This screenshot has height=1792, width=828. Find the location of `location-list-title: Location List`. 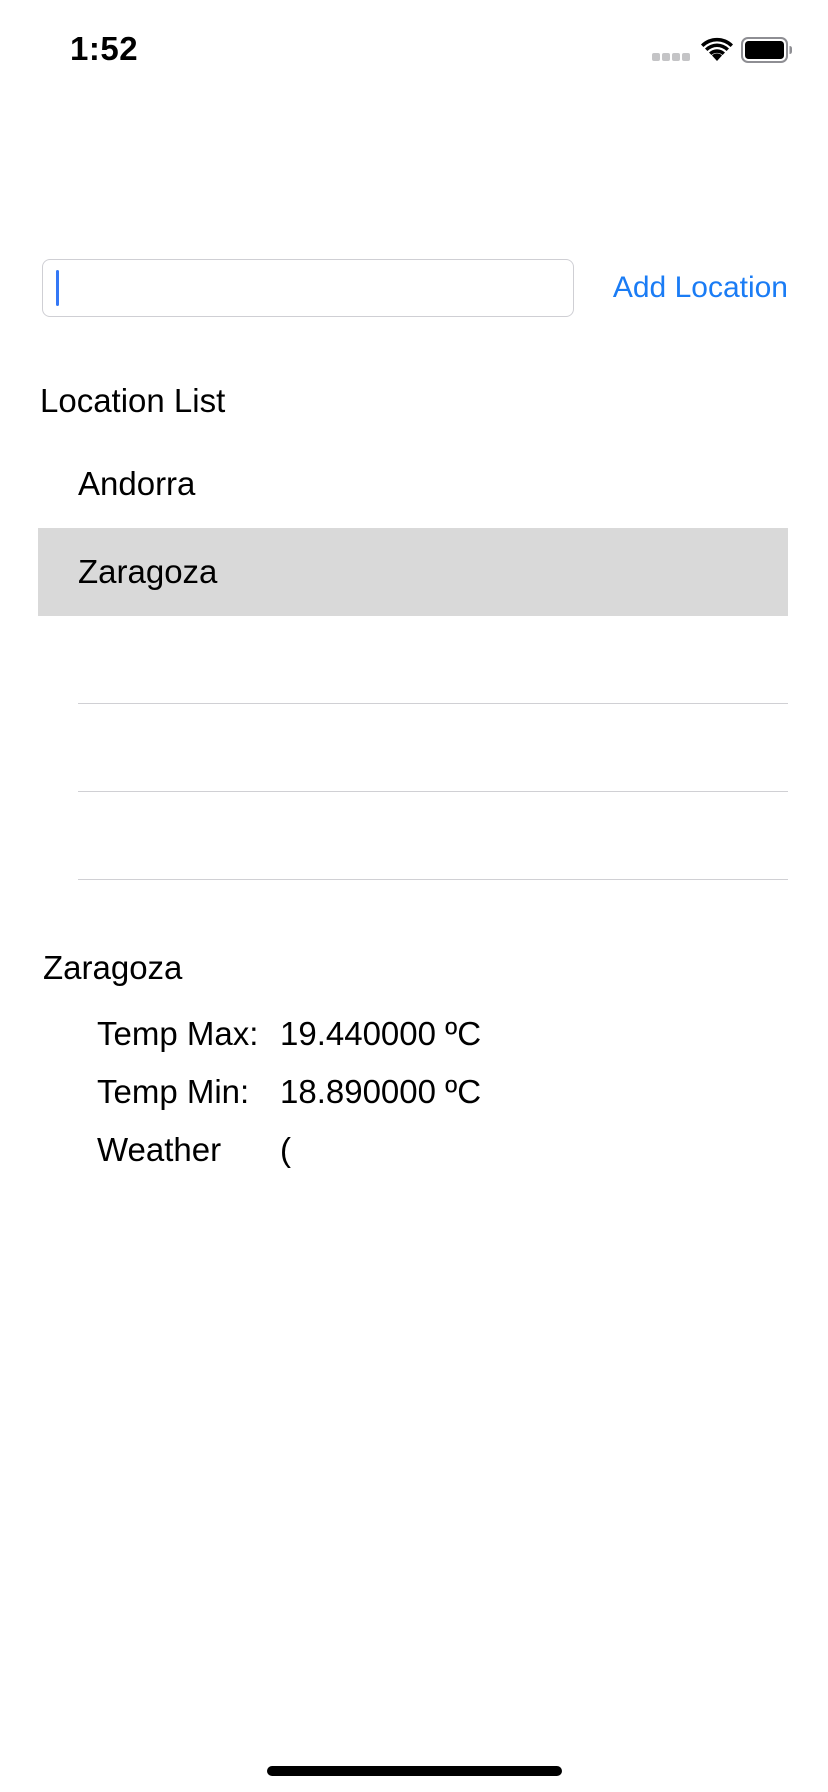

location-list-title: Location List is located at coordinates (133, 400).